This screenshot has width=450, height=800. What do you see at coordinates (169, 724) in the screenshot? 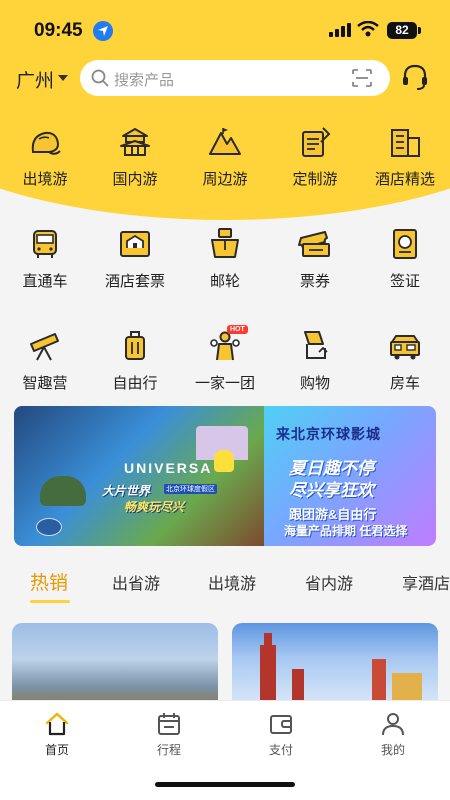
I see `calendar-icon` at bounding box center [169, 724].